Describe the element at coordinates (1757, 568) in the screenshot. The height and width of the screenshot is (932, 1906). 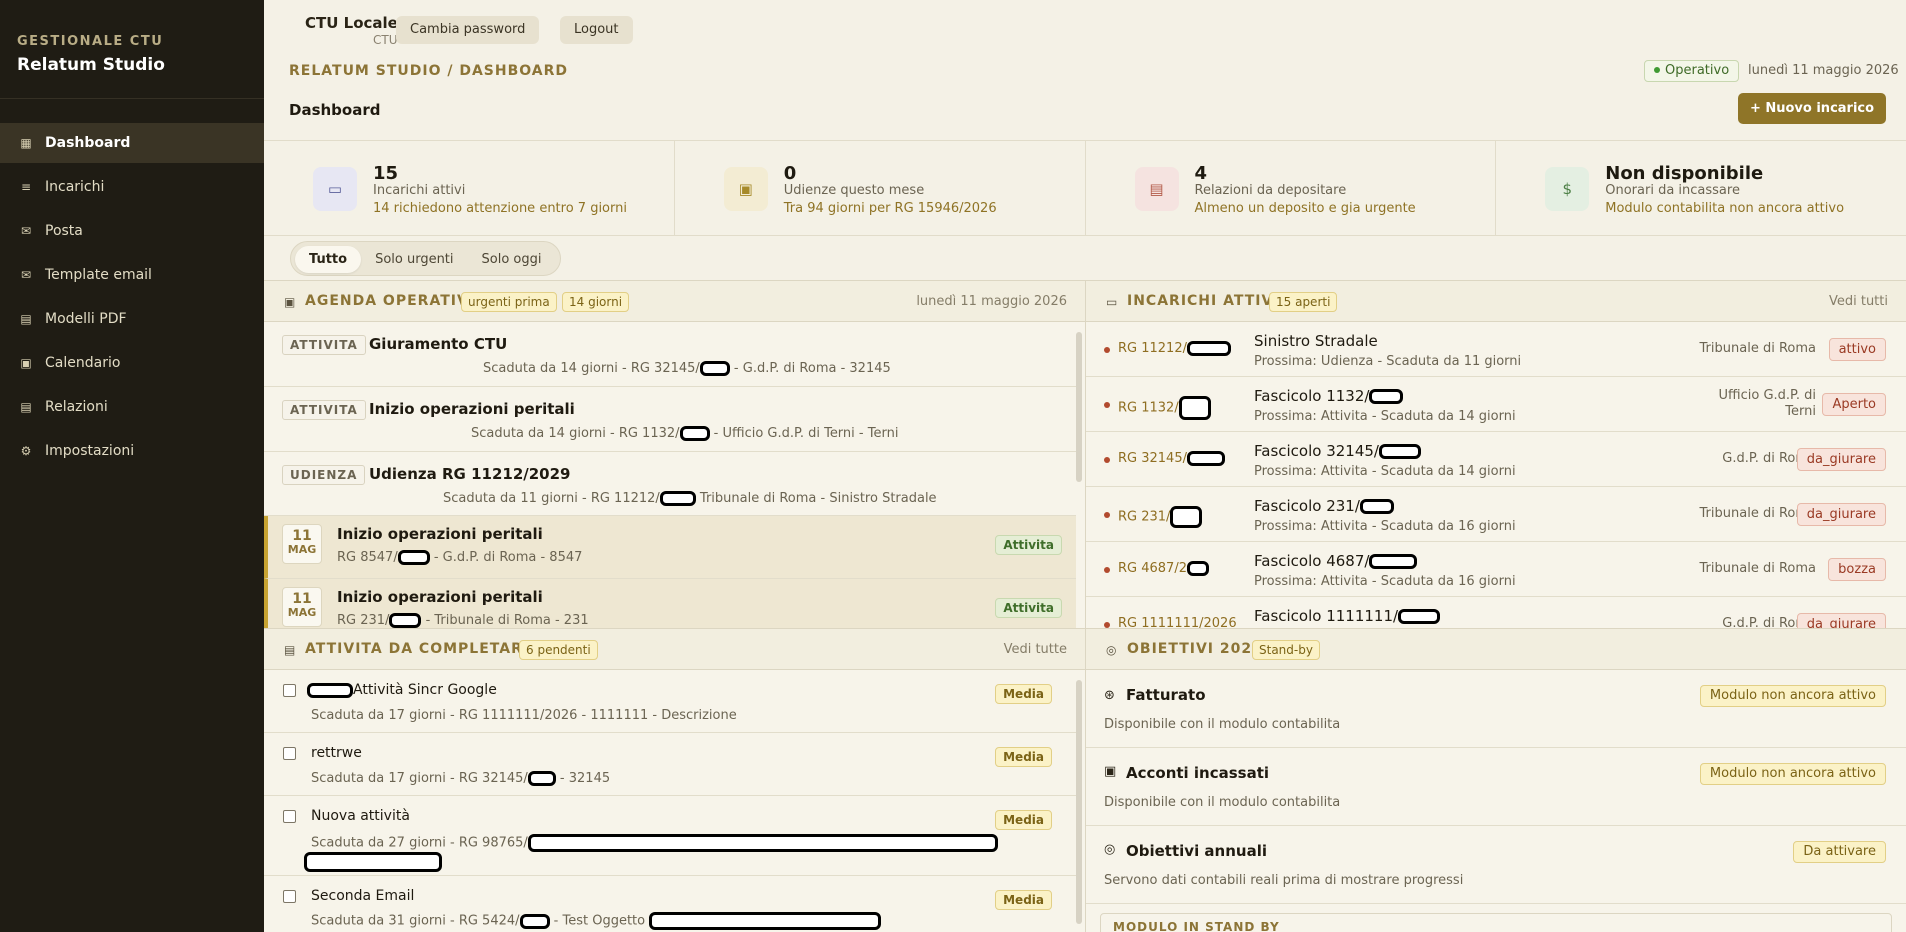
I see `assignment-court: Tribunale di Roma` at that location.